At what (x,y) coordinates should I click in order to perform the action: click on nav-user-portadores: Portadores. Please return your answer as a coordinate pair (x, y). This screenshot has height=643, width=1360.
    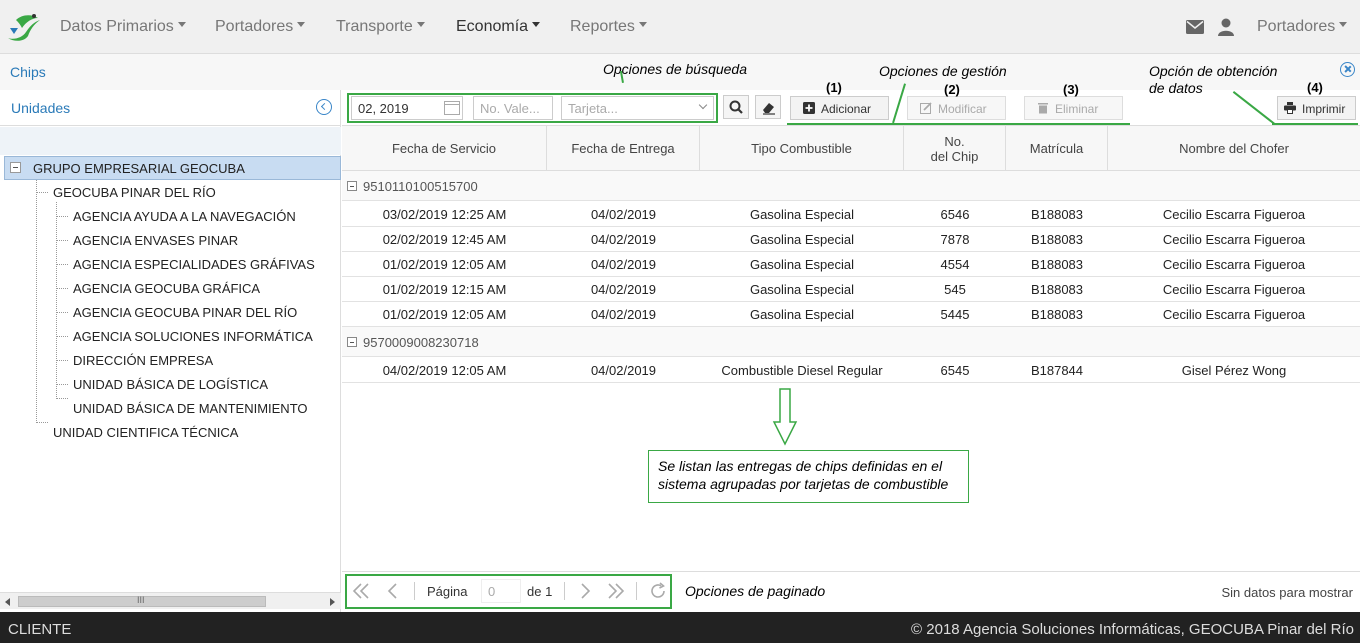
    Looking at the image, I should click on (1302, 27).